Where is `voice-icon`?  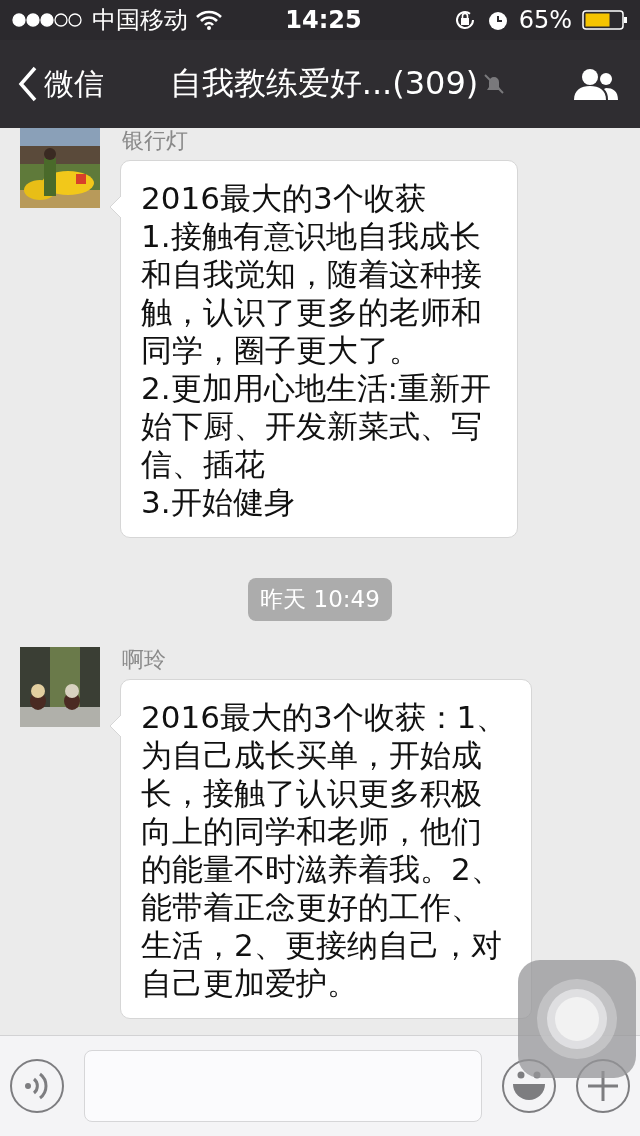
voice-icon is located at coordinates (37, 1086).